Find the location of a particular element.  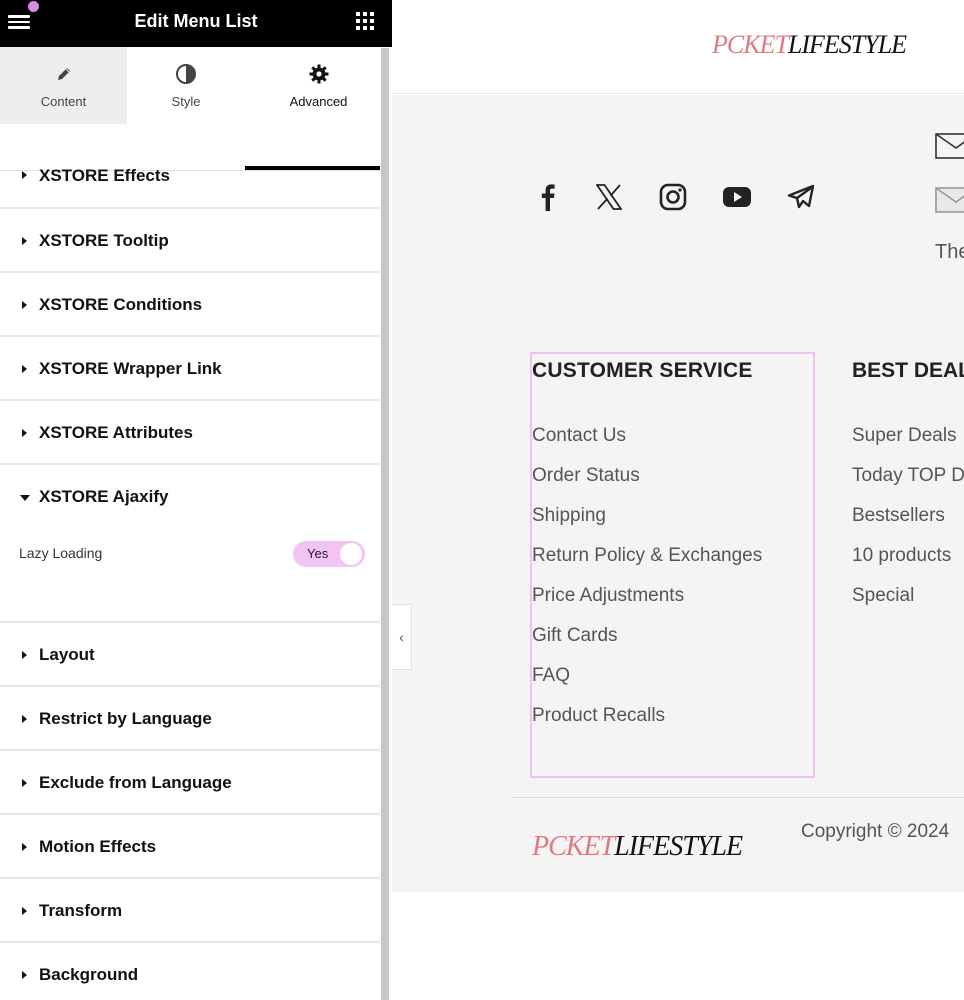

tab-advanced: Advanced is located at coordinates (318, 85).